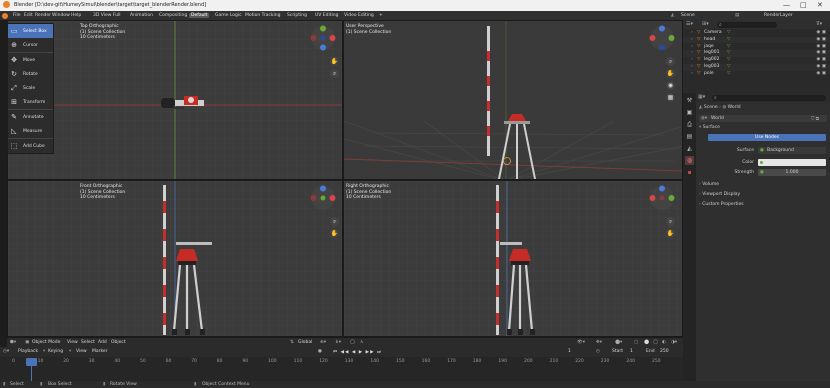 The width and height of the screenshot is (830, 388). I want to click on outliner-item: › ▽ leg002 ▽ ◉ ▣, so click(756, 60).